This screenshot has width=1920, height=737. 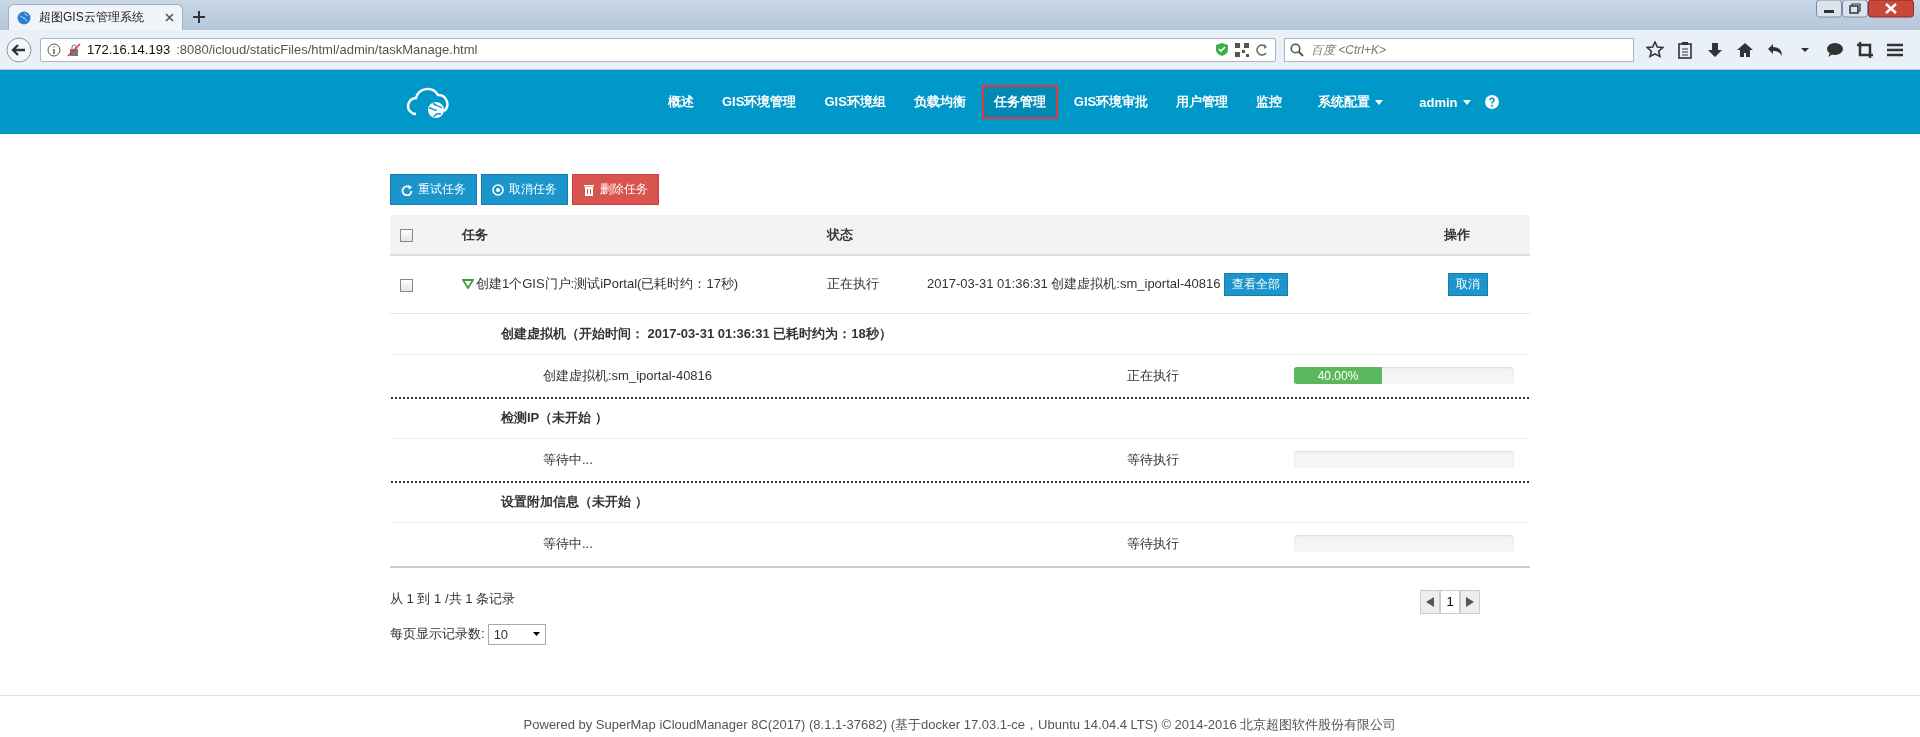 What do you see at coordinates (1202, 102) in the screenshot?
I see `nav-link: 用户管理` at bounding box center [1202, 102].